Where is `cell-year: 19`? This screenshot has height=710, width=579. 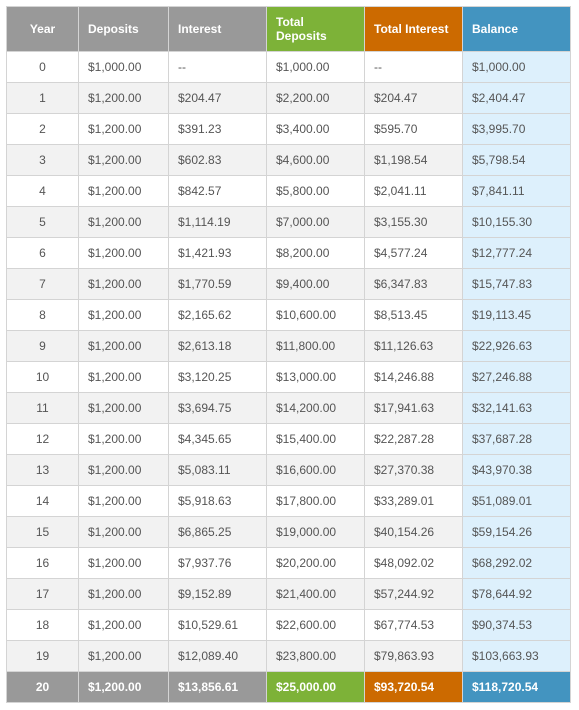 cell-year: 19 is located at coordinates (42, 656).